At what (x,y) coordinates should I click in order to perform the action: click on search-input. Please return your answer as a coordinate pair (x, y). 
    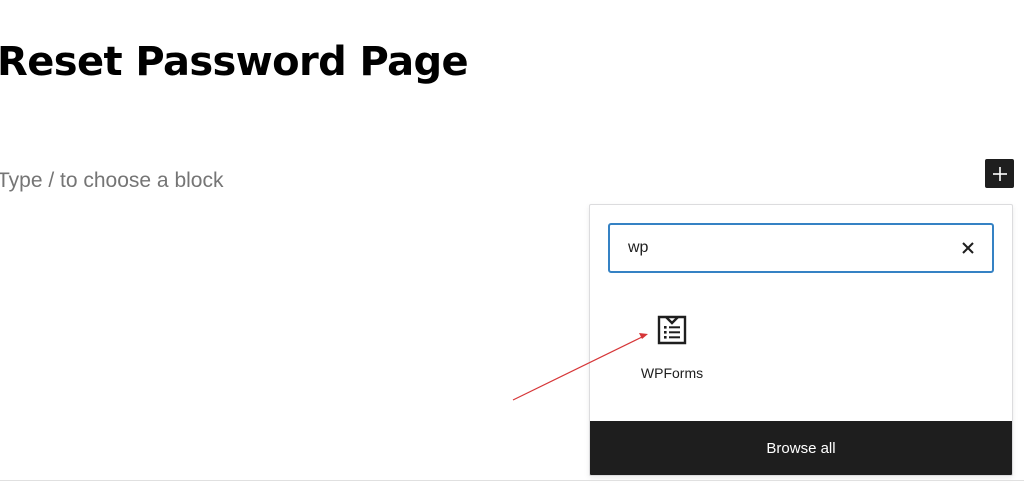
    Looking at the image, I should click on (775, 248).